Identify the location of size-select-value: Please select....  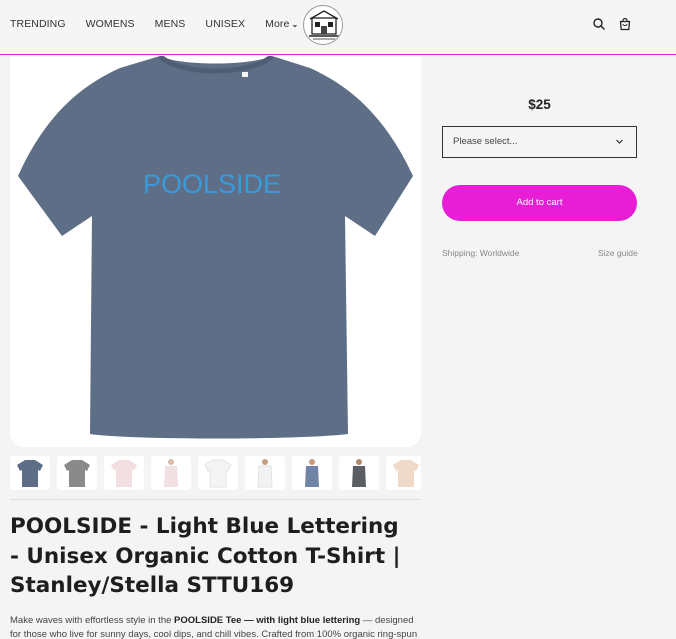
(485, 141).